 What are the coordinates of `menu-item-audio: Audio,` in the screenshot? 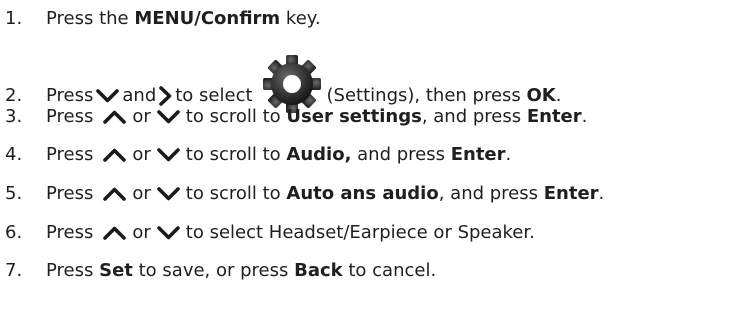 It's located at (319, 154).